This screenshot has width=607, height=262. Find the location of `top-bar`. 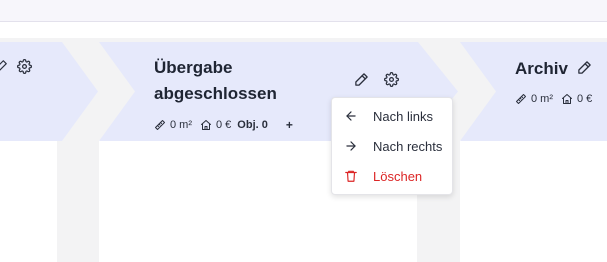

top-bar is located at coordinates (303, 11).